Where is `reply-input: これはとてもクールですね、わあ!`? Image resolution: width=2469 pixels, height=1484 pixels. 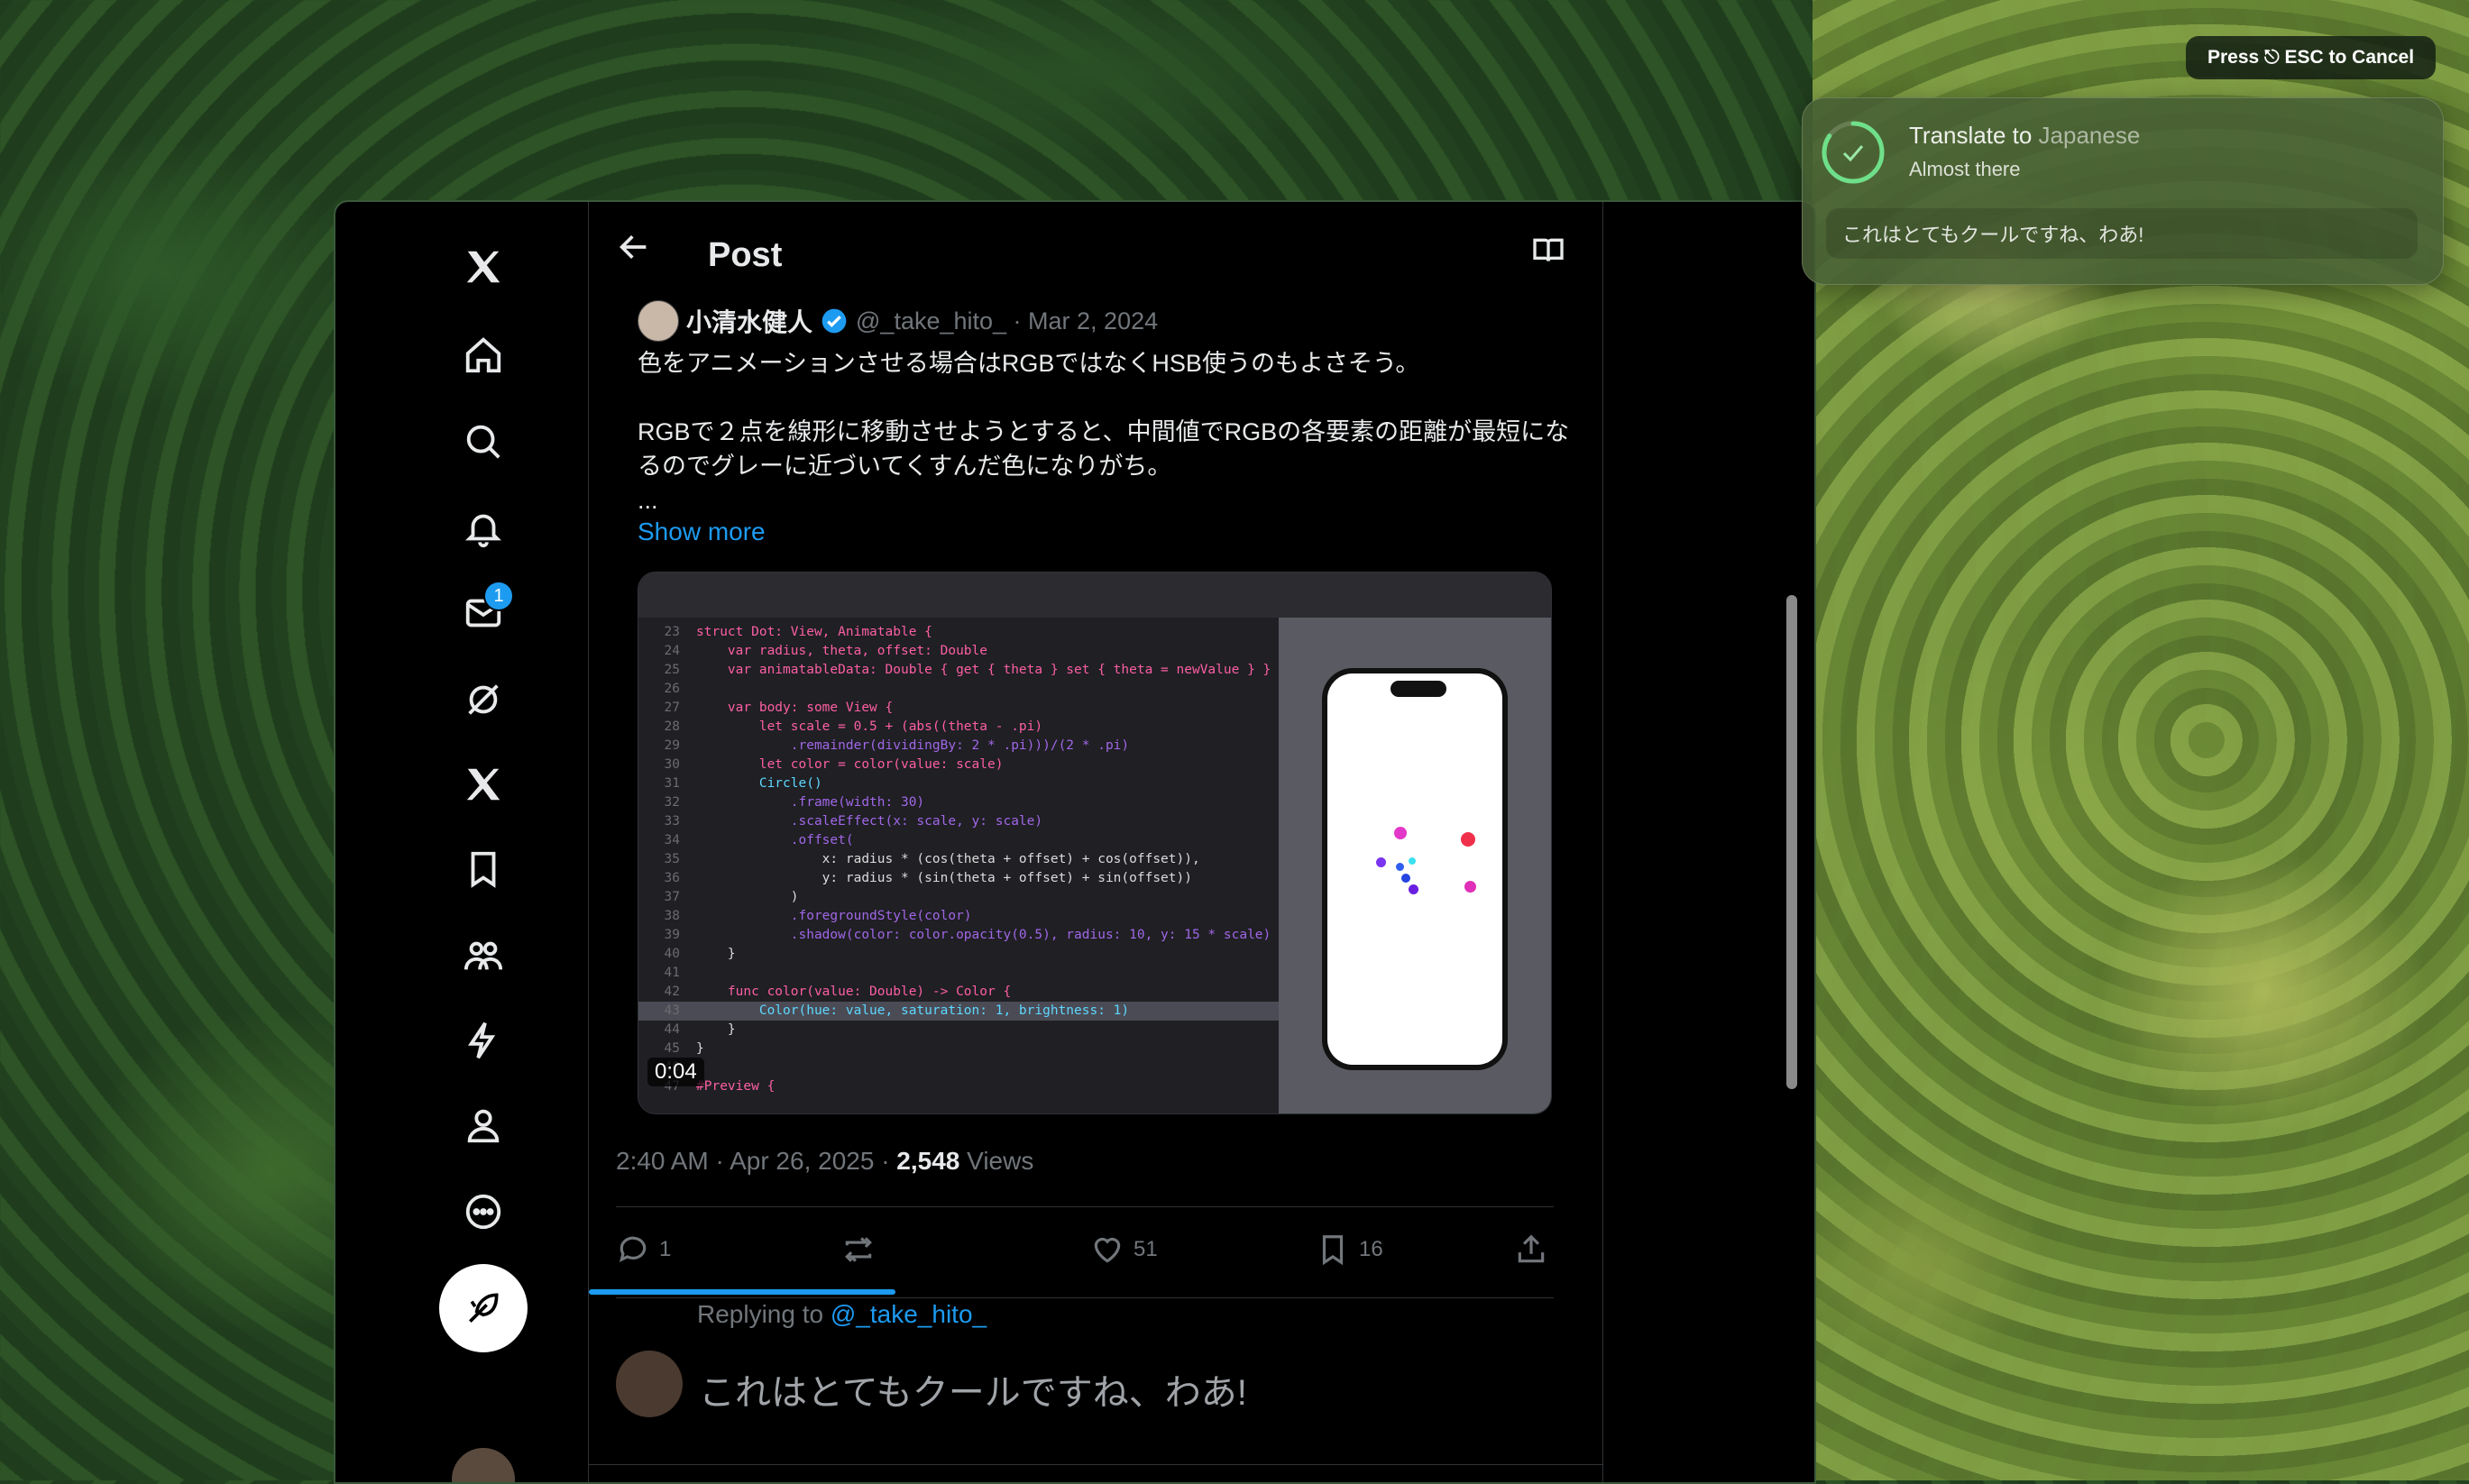 reply-input: これはとてもクールですね、わあ! is located at coordinates (973, 1389).